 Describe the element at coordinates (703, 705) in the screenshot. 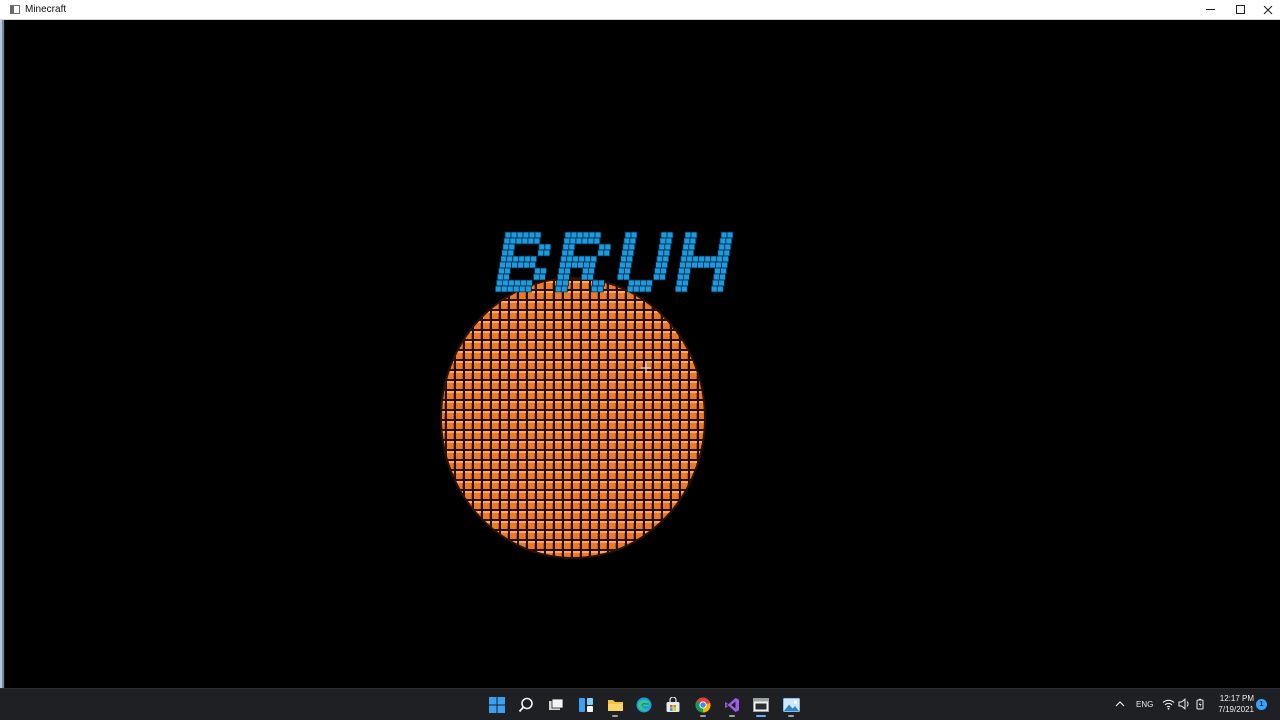

I see `taskbar-chrome-button` at that location.